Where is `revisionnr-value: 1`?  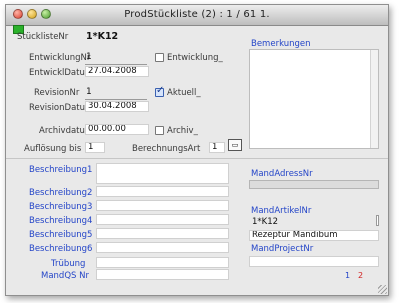
revisionnr-value: 1 is located at coordinates (89, 92).